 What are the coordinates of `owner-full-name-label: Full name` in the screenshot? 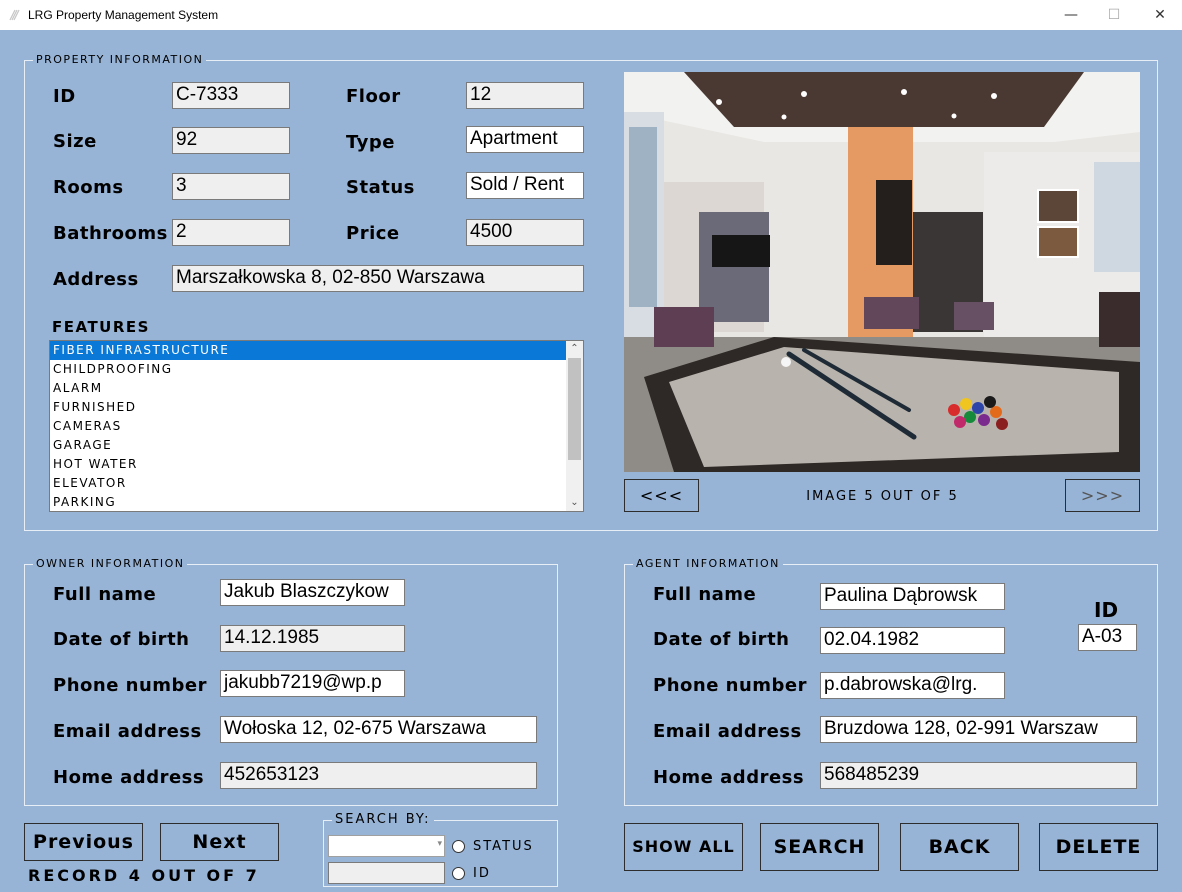 It's located at (105, 594).